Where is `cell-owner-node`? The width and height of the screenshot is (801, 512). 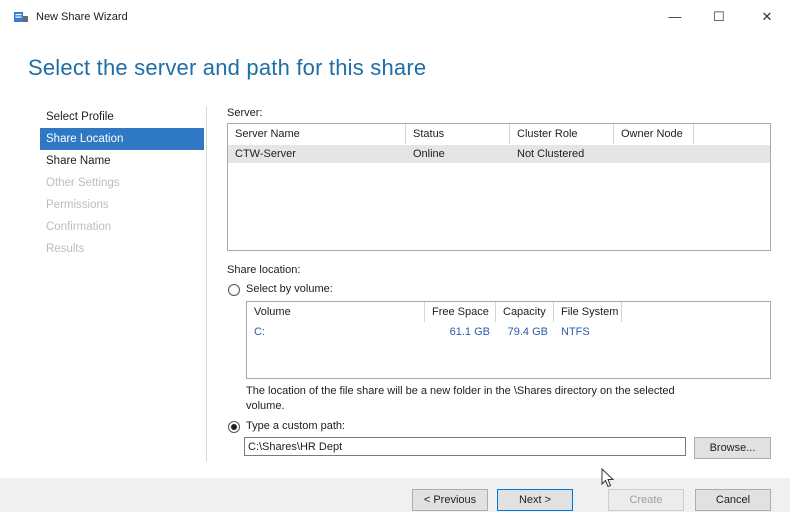 cell-owner-node is located at coordinates (654, 154).